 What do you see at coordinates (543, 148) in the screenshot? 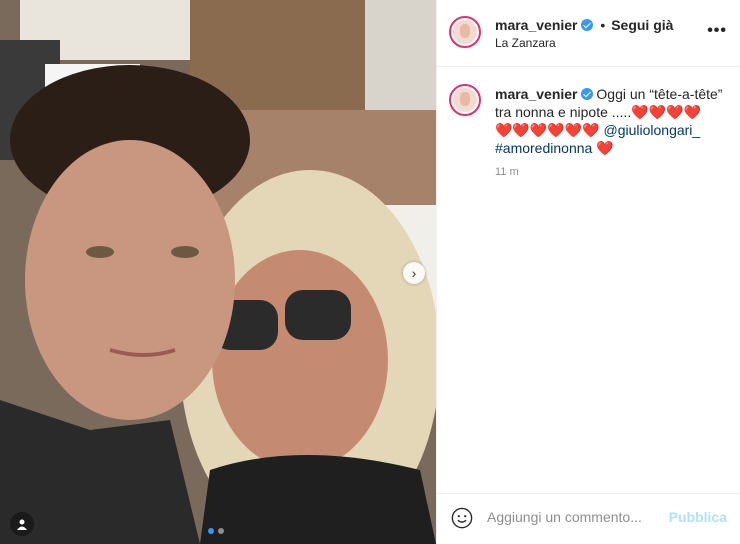
I see `hashtag-link: #amoredinonna` at bounding box center [543, 148].